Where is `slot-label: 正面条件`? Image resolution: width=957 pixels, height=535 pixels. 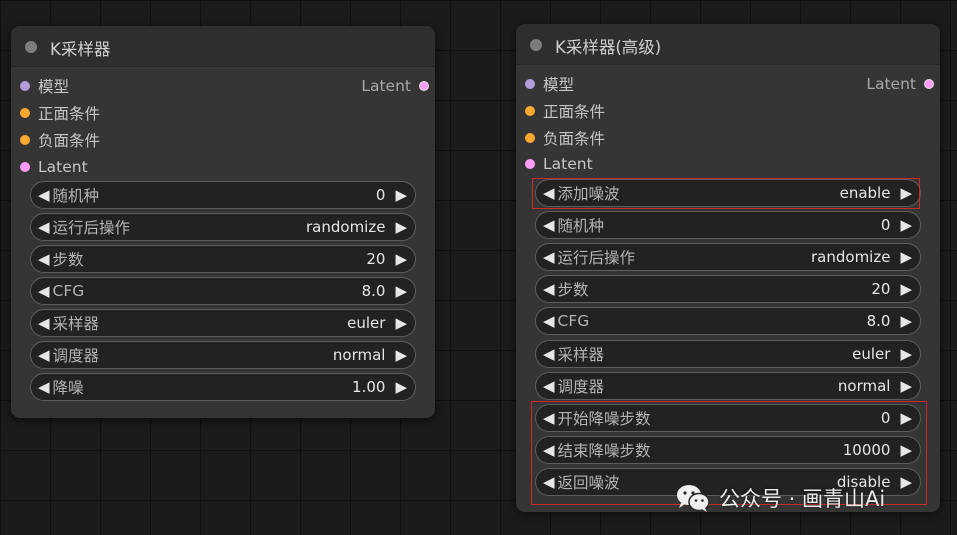 slot-label: 正面条件 is located at coordinates (574, 112).